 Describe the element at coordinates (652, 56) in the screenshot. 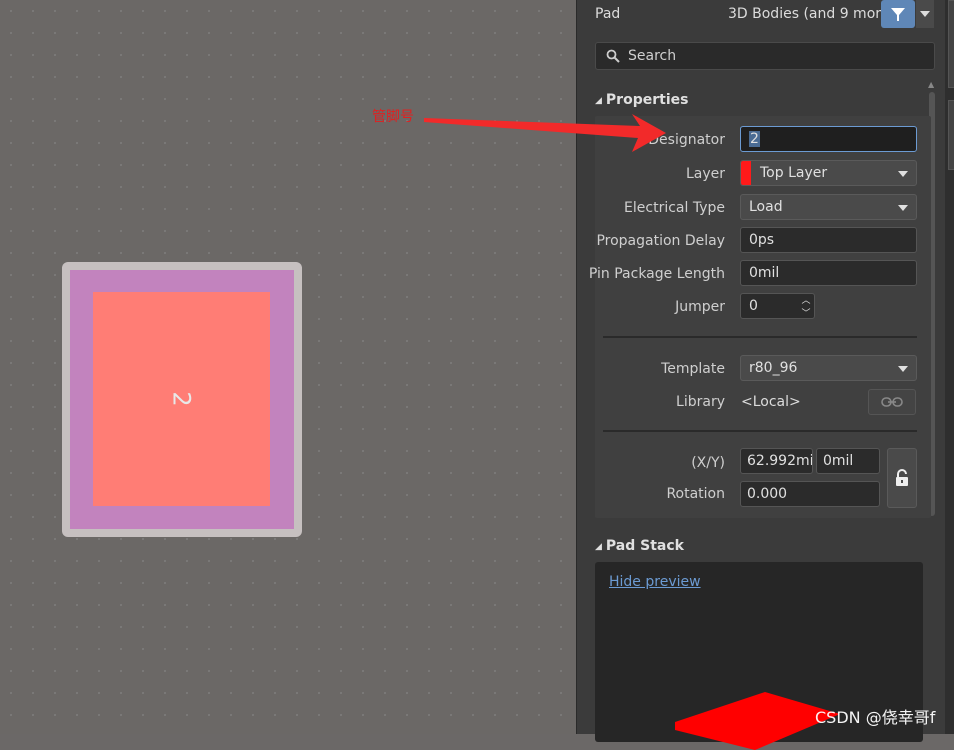

I see `search-placeholder: Search` at that location.